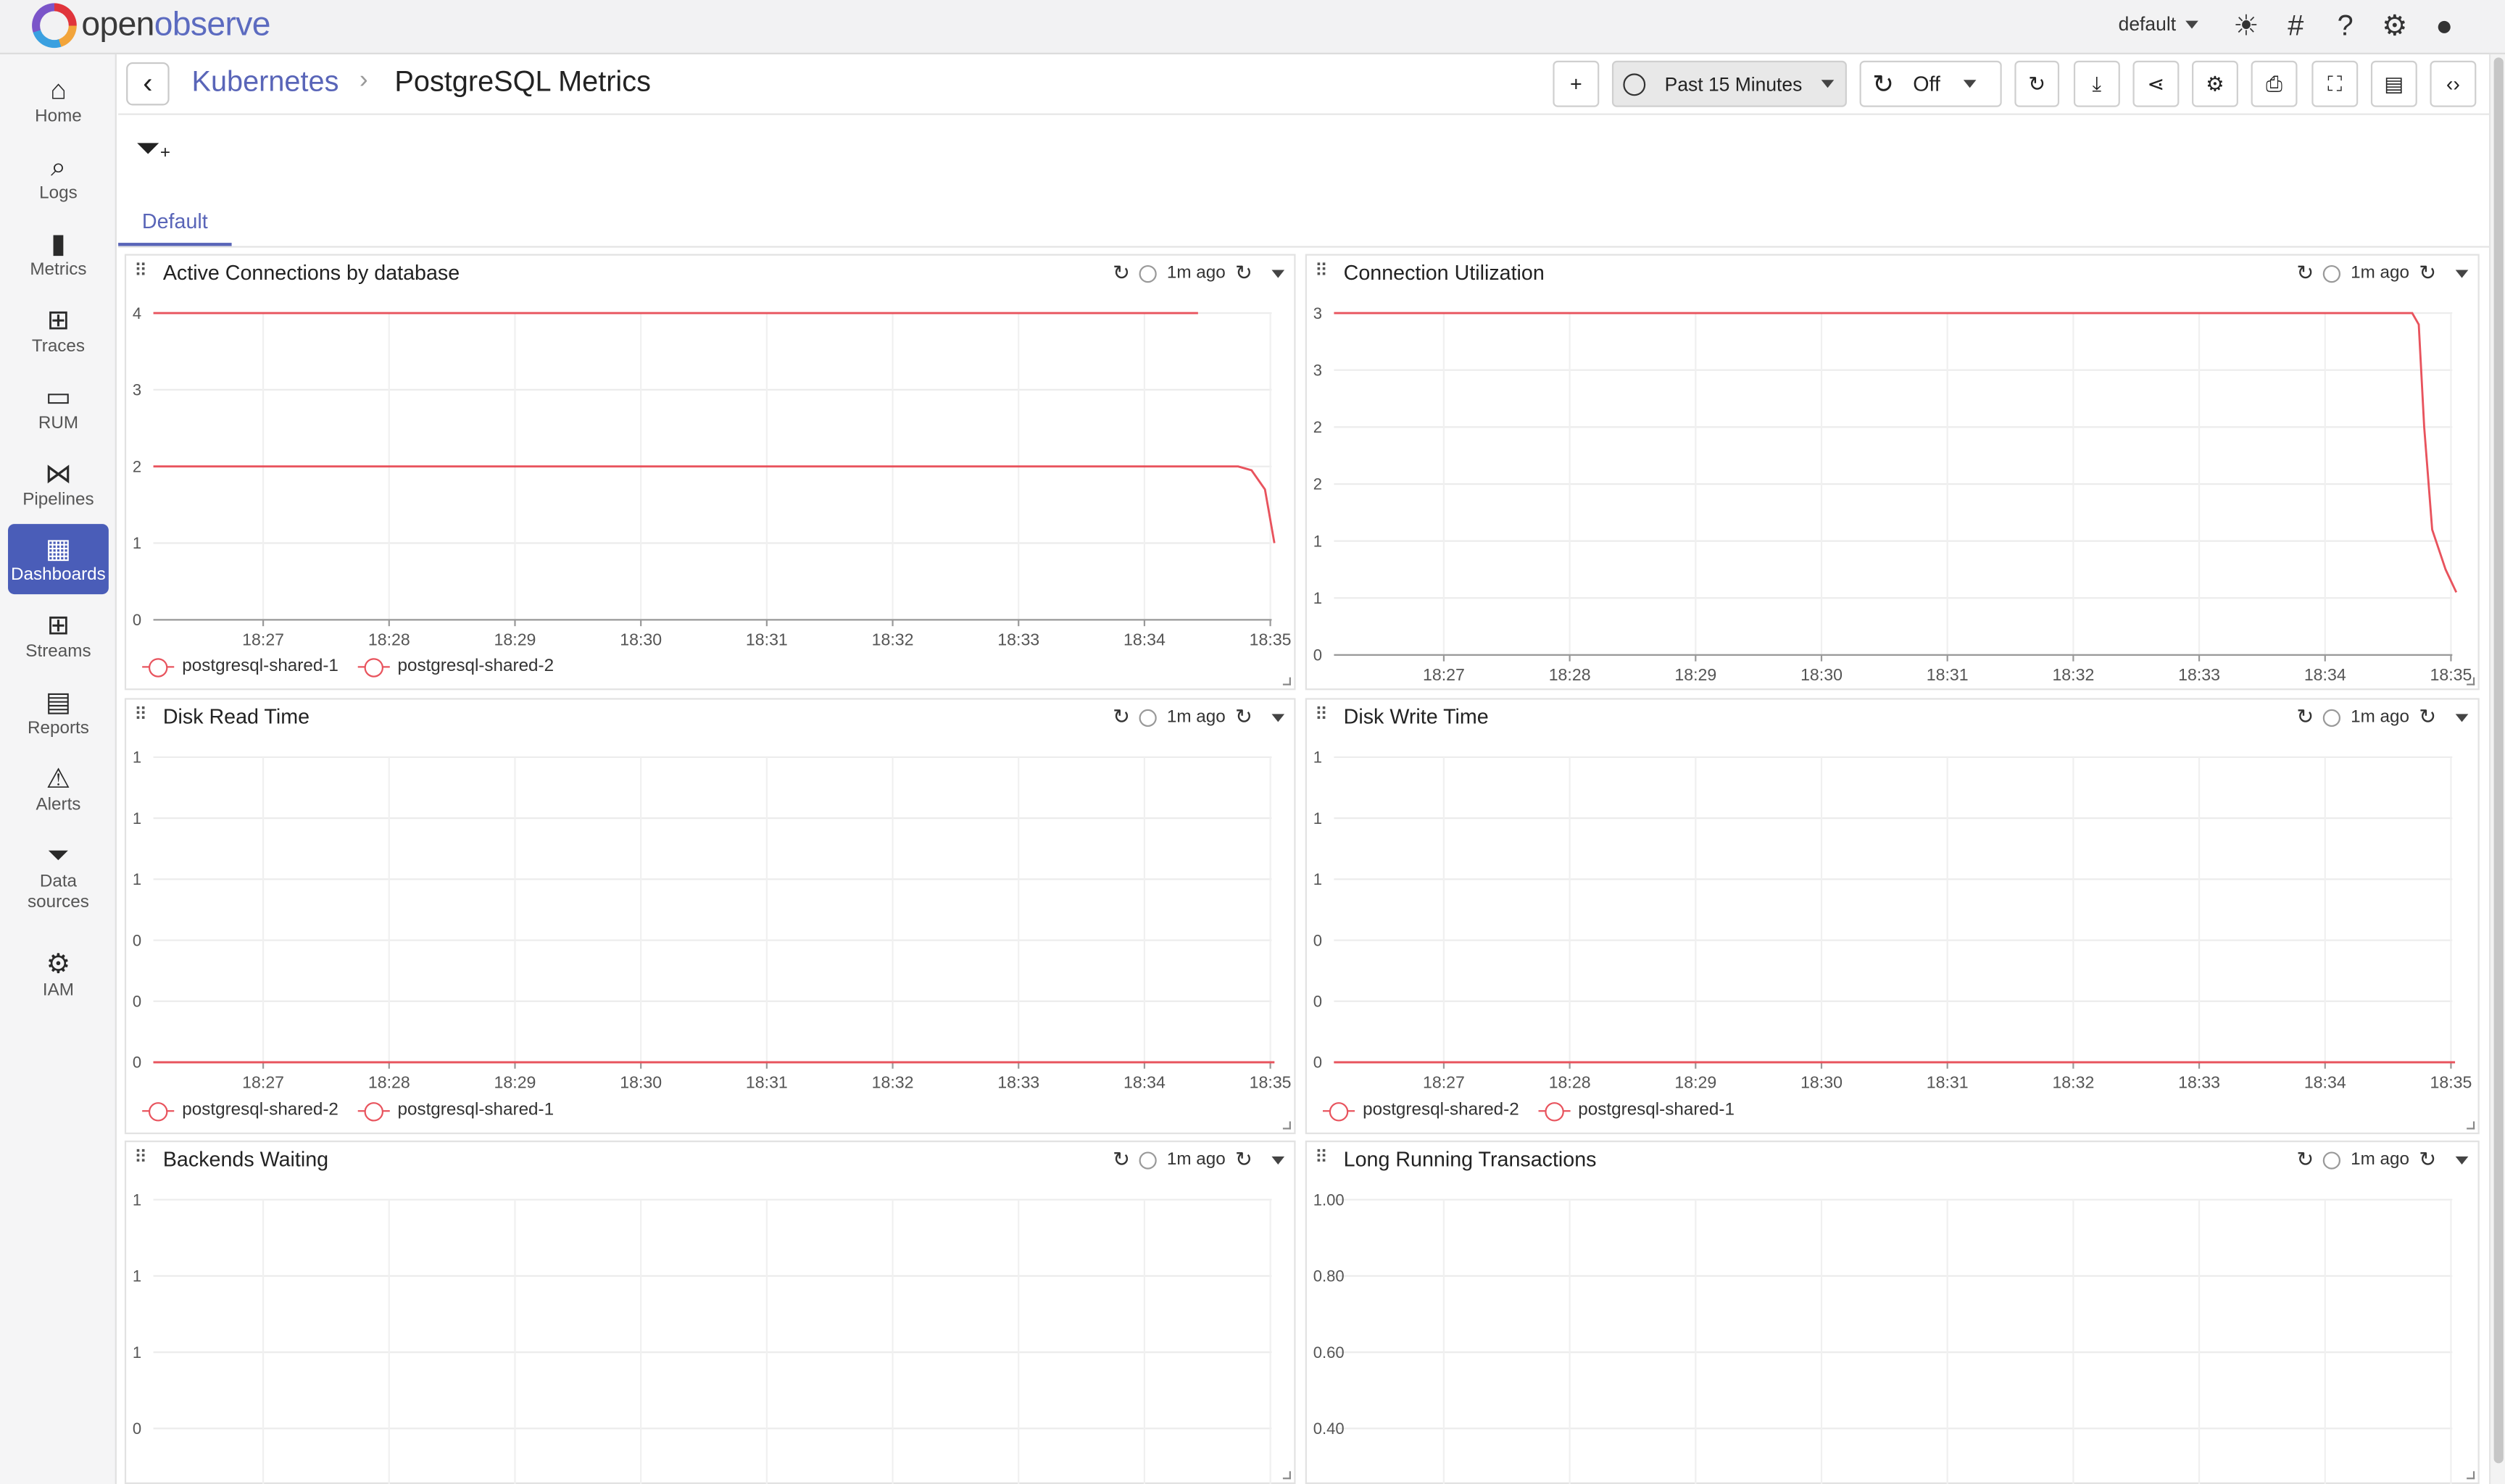 The image size is (2505, 1484). What do you see at coordinates (58, 193) in the screenshot?
I see `sidebar-item-label: Logs` at bounding box center [58, 193].